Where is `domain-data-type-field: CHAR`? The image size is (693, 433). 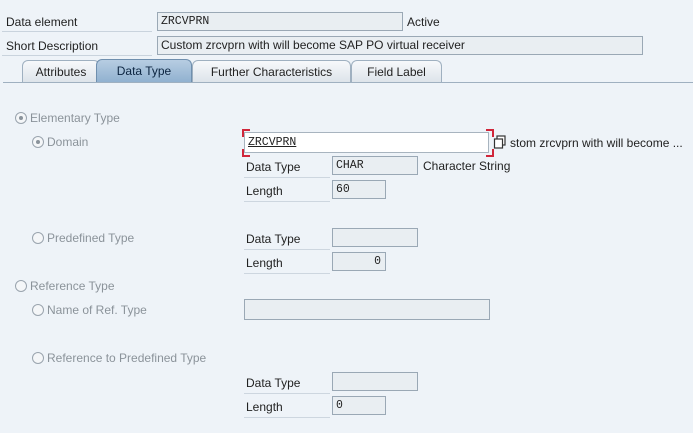 domain-data-type-field: CHAR is located at coordinates (375, 165).